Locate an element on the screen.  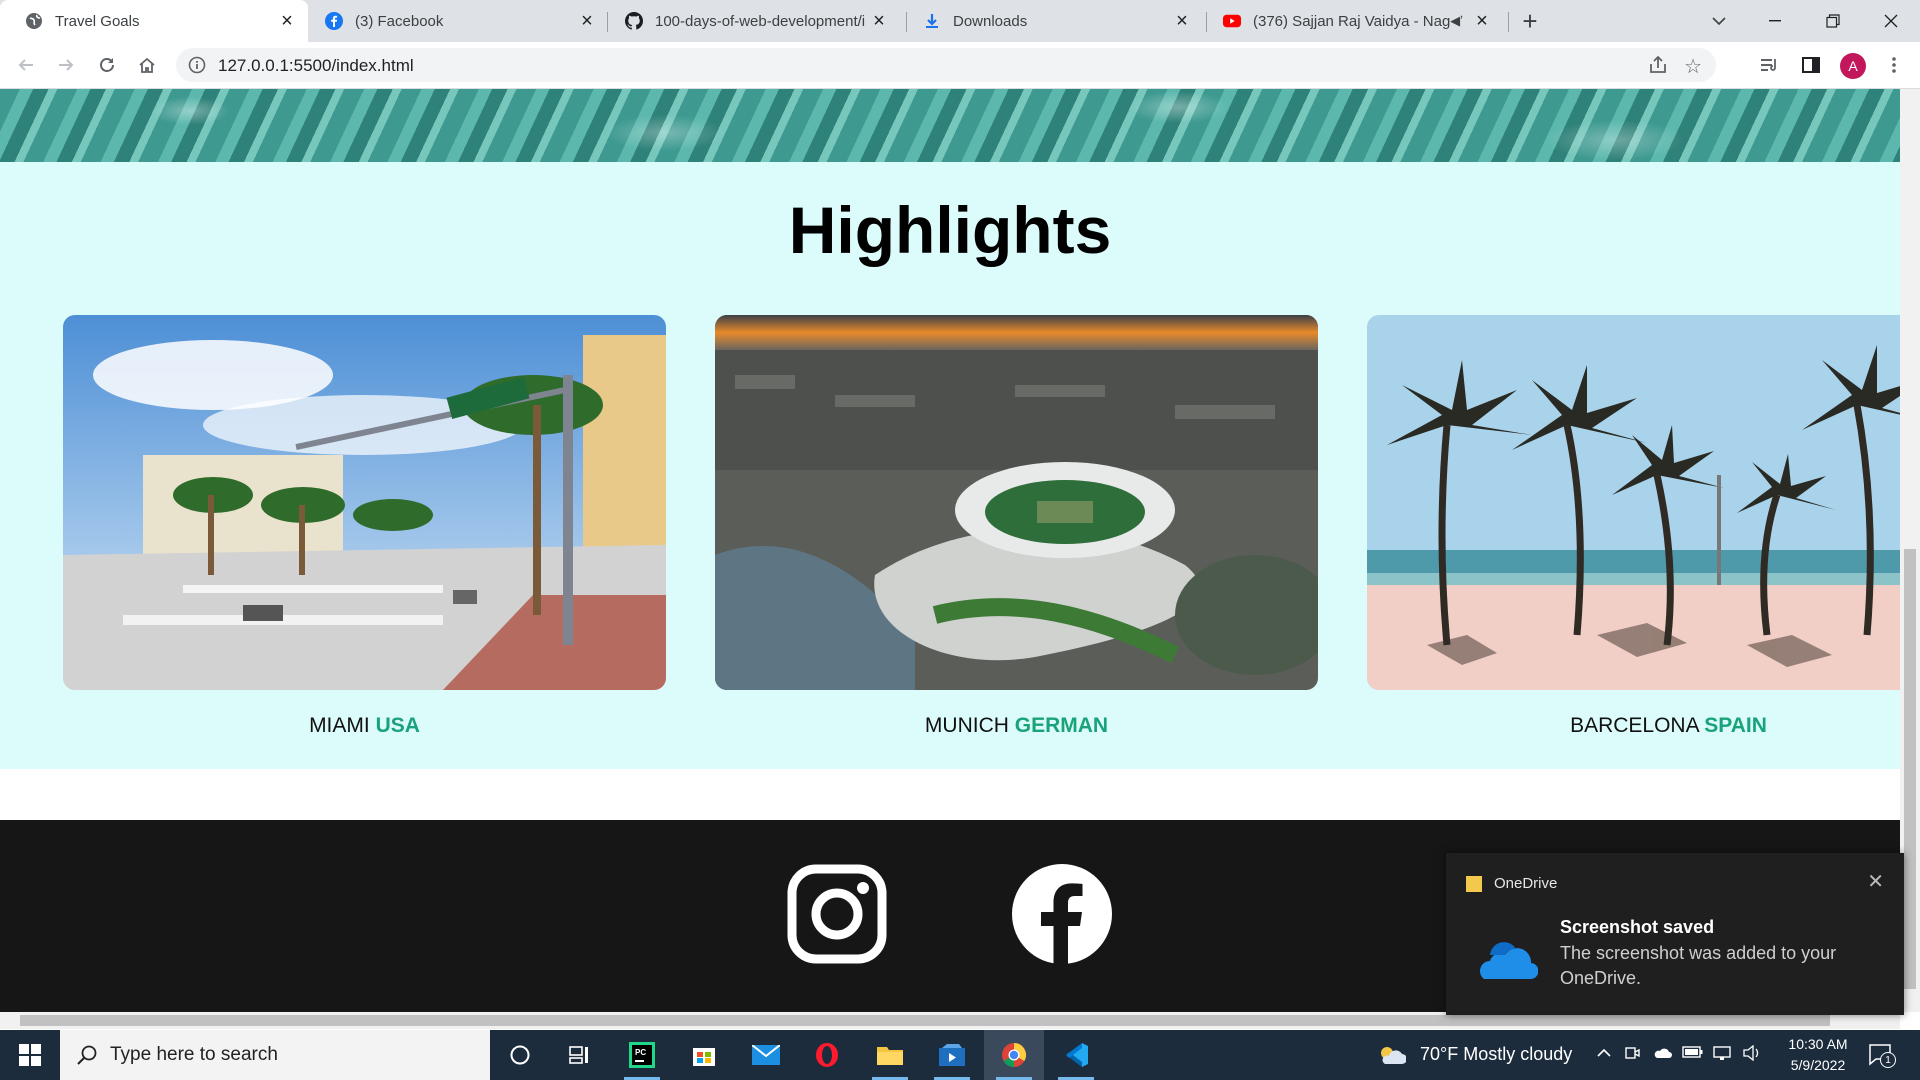
minimize-button is located at coordinates (1775, 21).